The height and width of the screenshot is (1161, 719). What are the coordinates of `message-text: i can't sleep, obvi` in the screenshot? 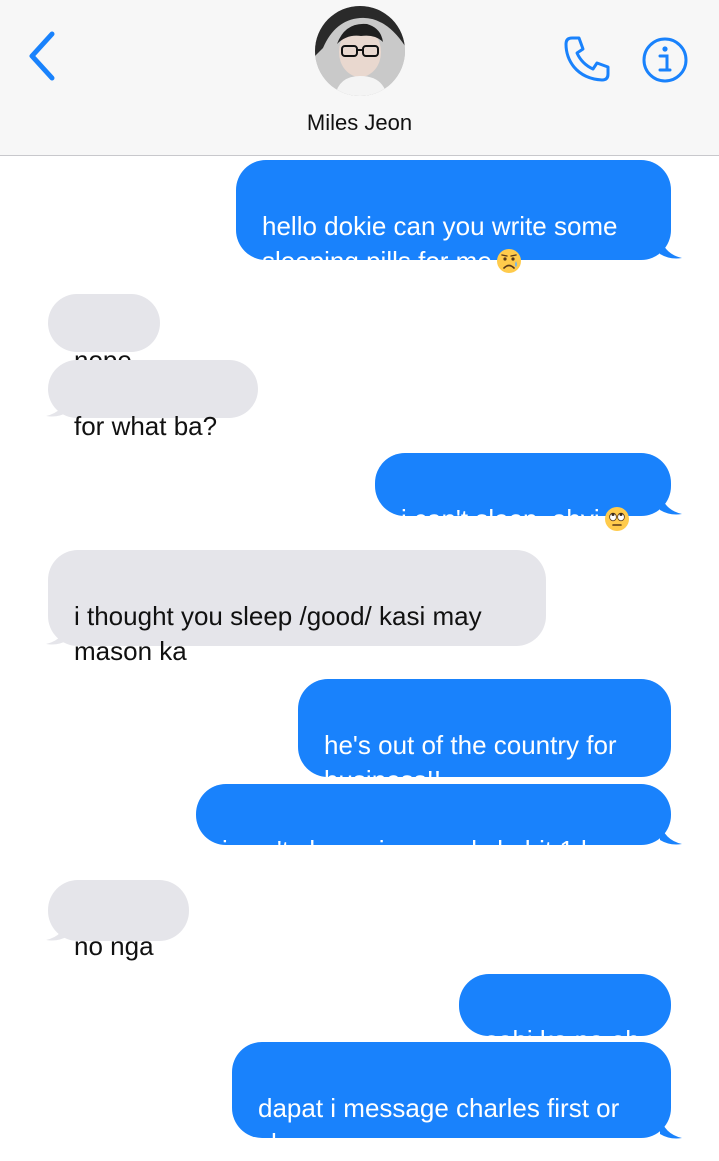 It's located at (500, 519).